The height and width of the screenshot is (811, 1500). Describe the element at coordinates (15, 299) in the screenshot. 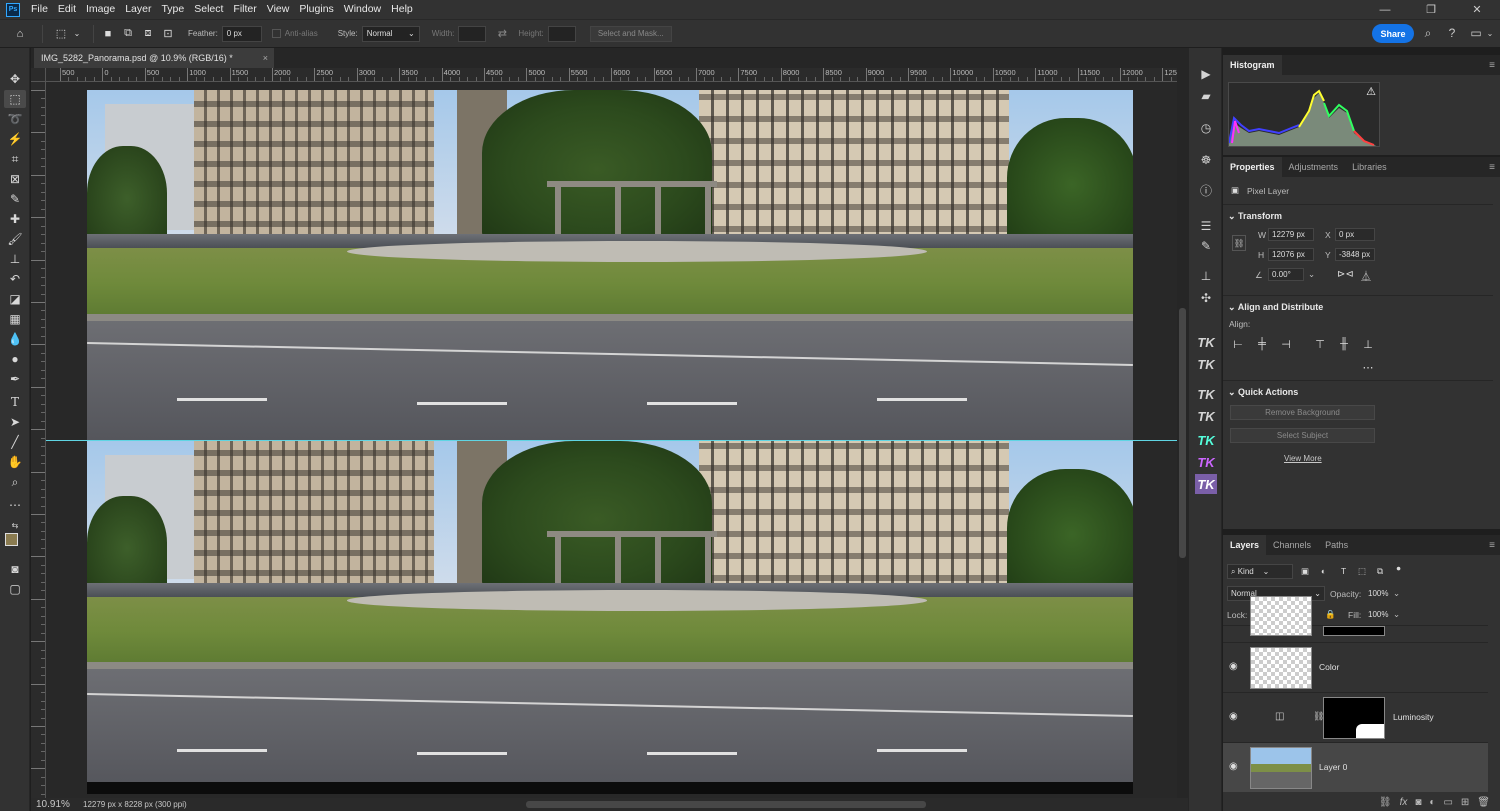

I see `eraser-tool-icon: ◪` at that location.